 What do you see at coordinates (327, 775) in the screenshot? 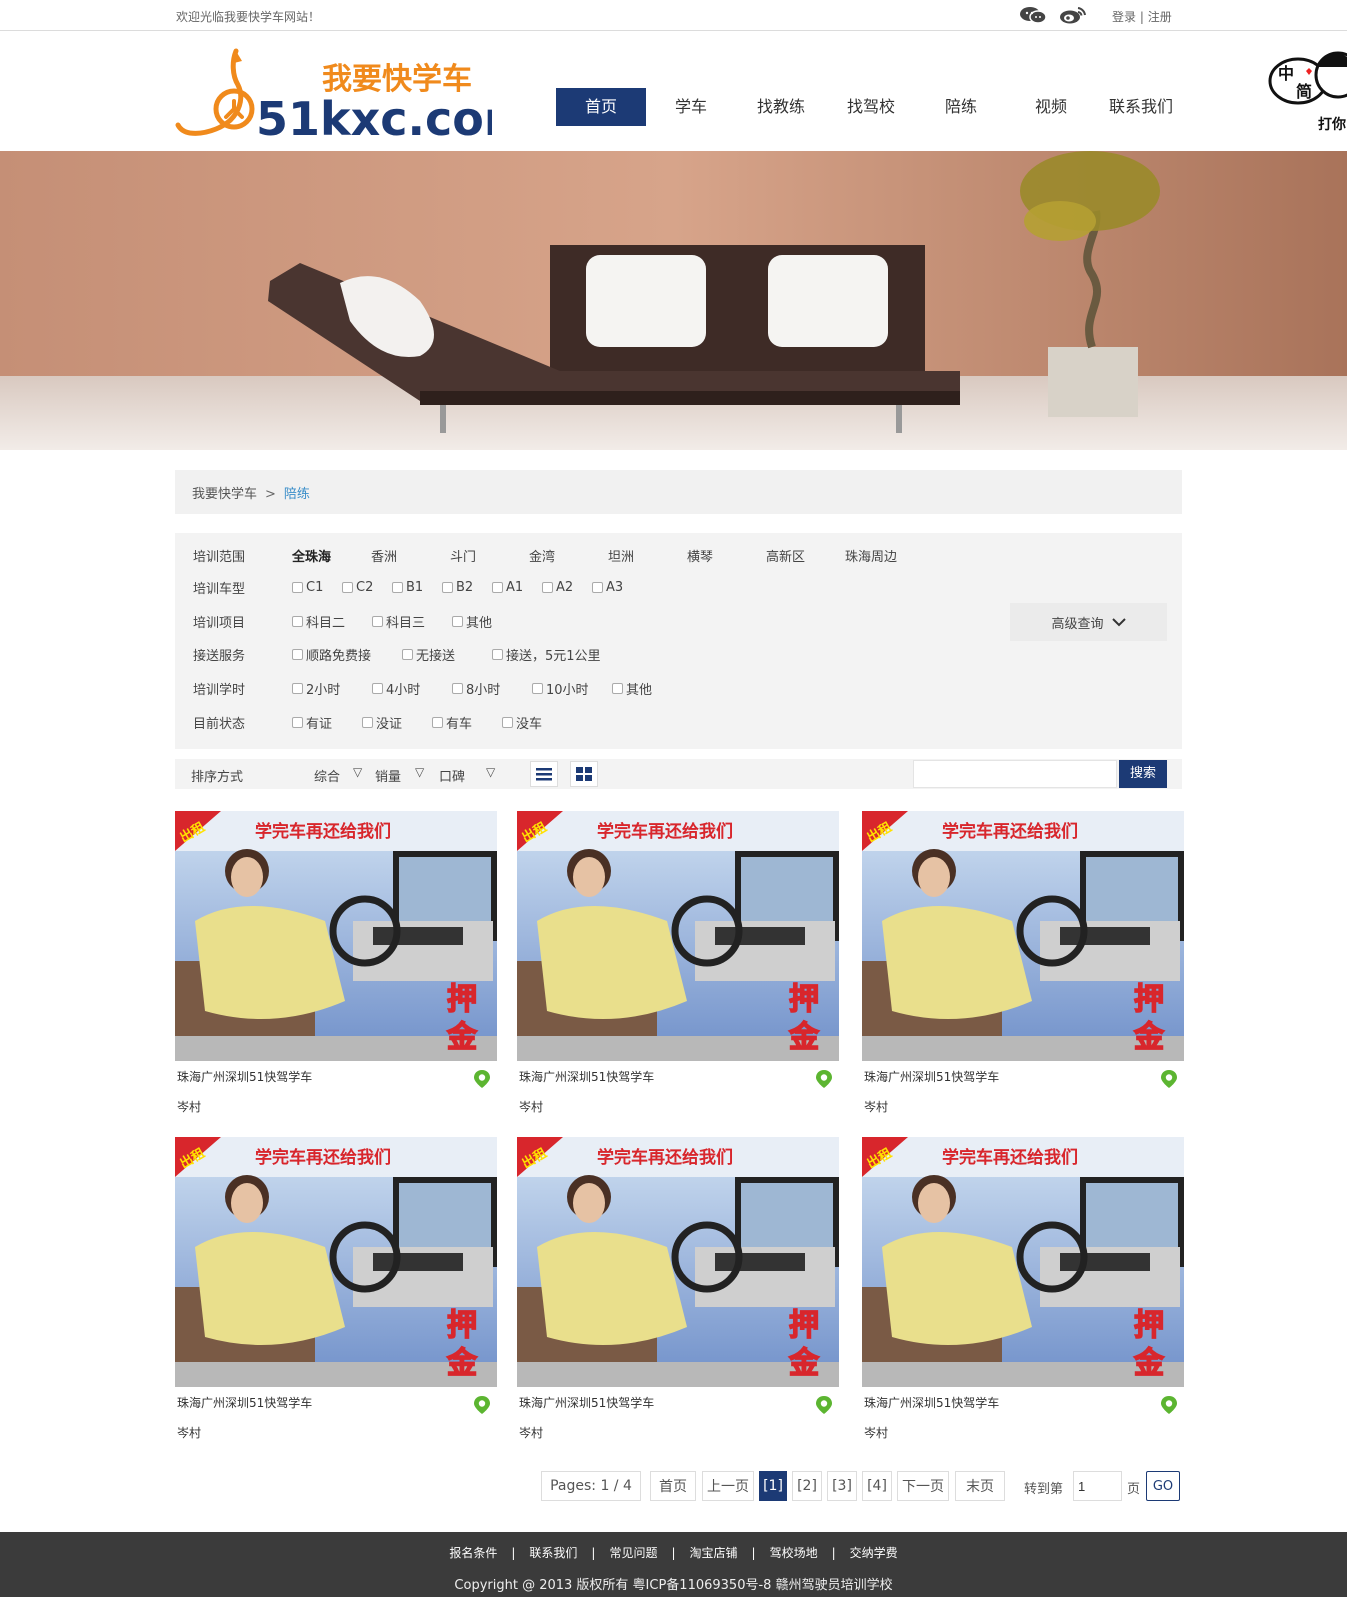
I see `sort-option-overall: 综合` at bounding box center [327, 775].